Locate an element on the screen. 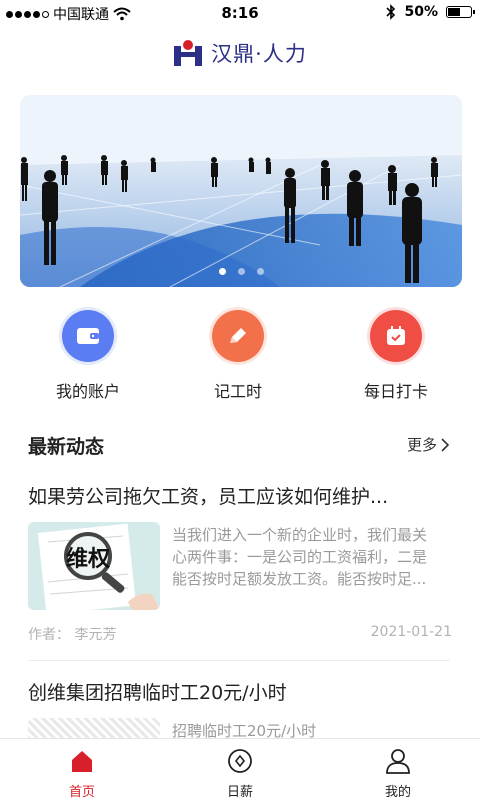 The width and height of the screenshot is (480, 800). user-icon is located at coordinates (398, 761).